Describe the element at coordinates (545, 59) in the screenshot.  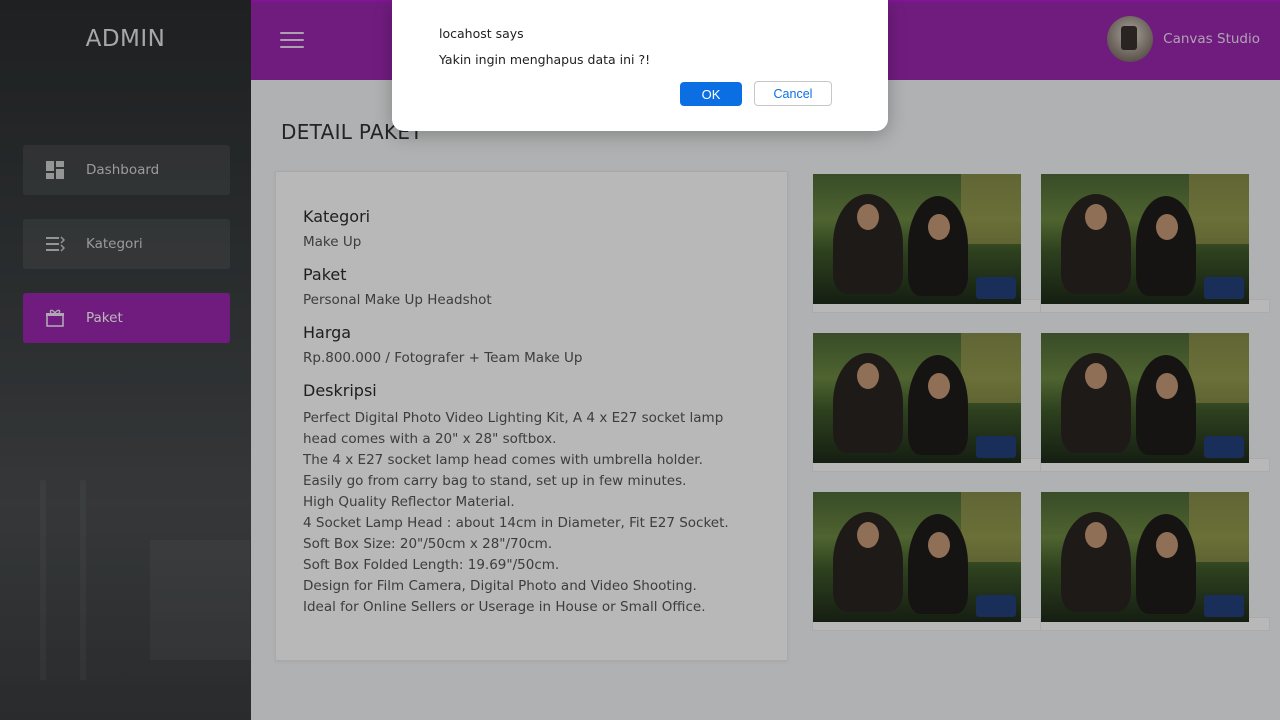
I see `dialog-message: Yakin ingin menghapus data ini ?!` at that location.